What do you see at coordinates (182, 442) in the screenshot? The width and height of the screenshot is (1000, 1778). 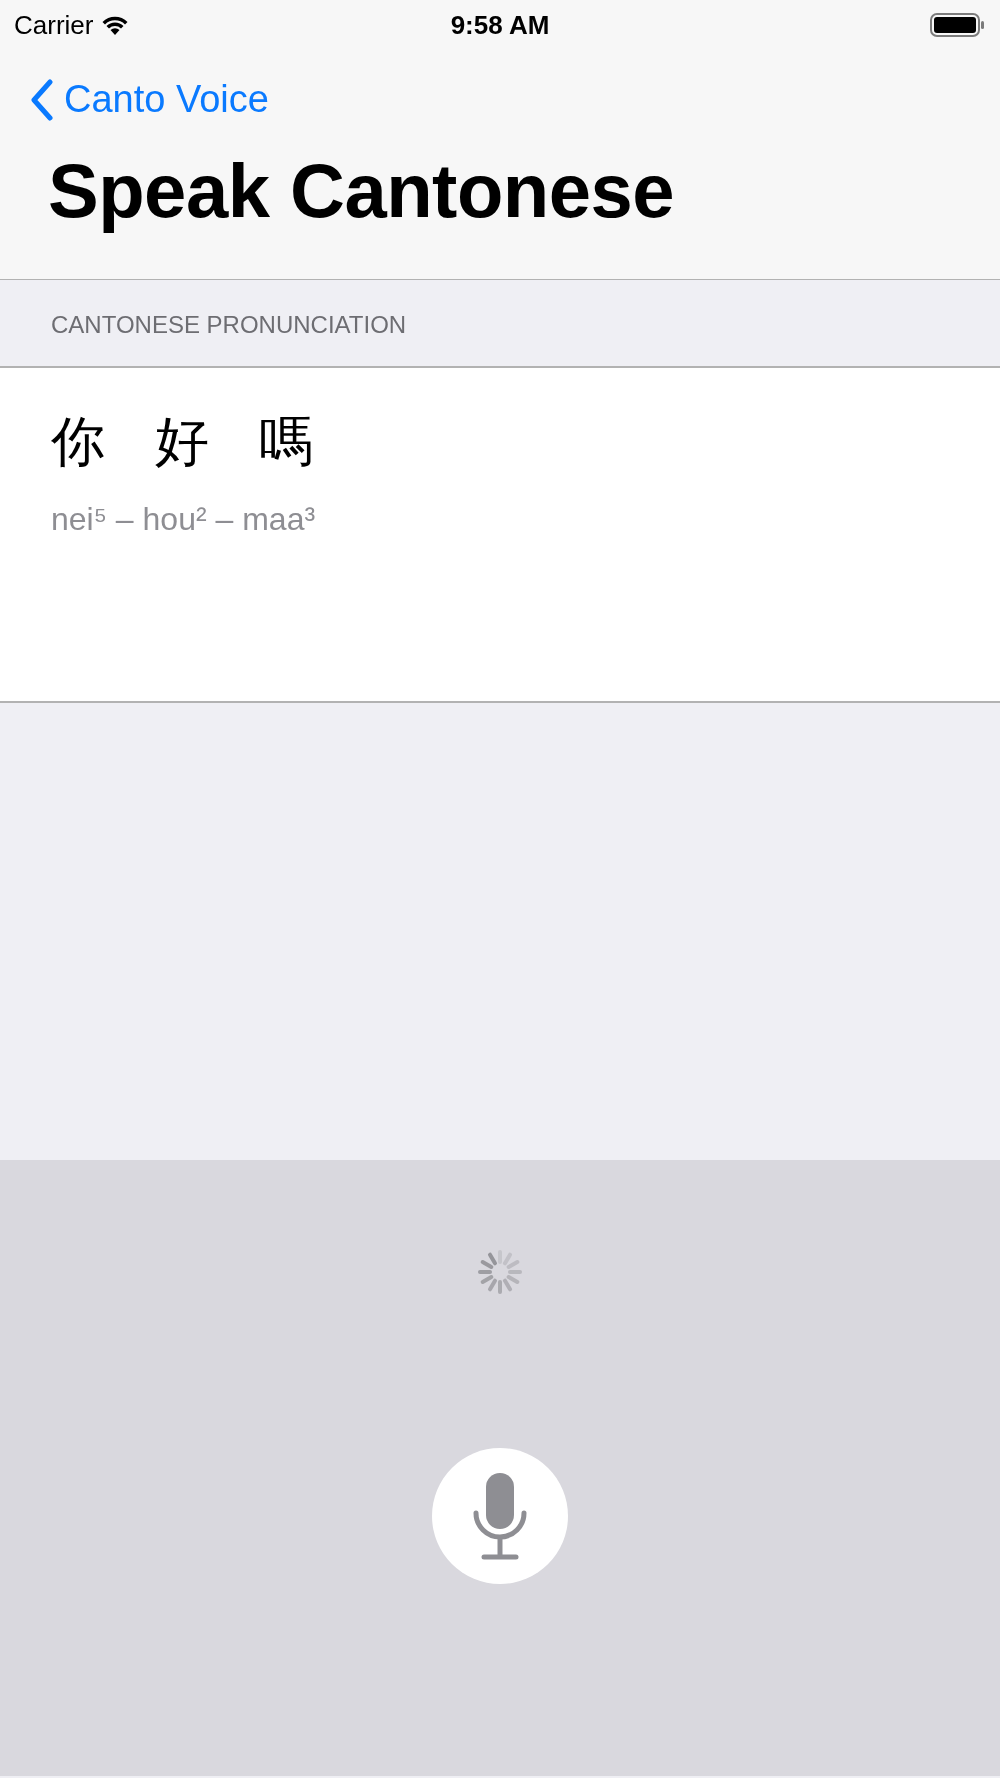 I see `chinese-character: 好` at bounding box center [182, 442].